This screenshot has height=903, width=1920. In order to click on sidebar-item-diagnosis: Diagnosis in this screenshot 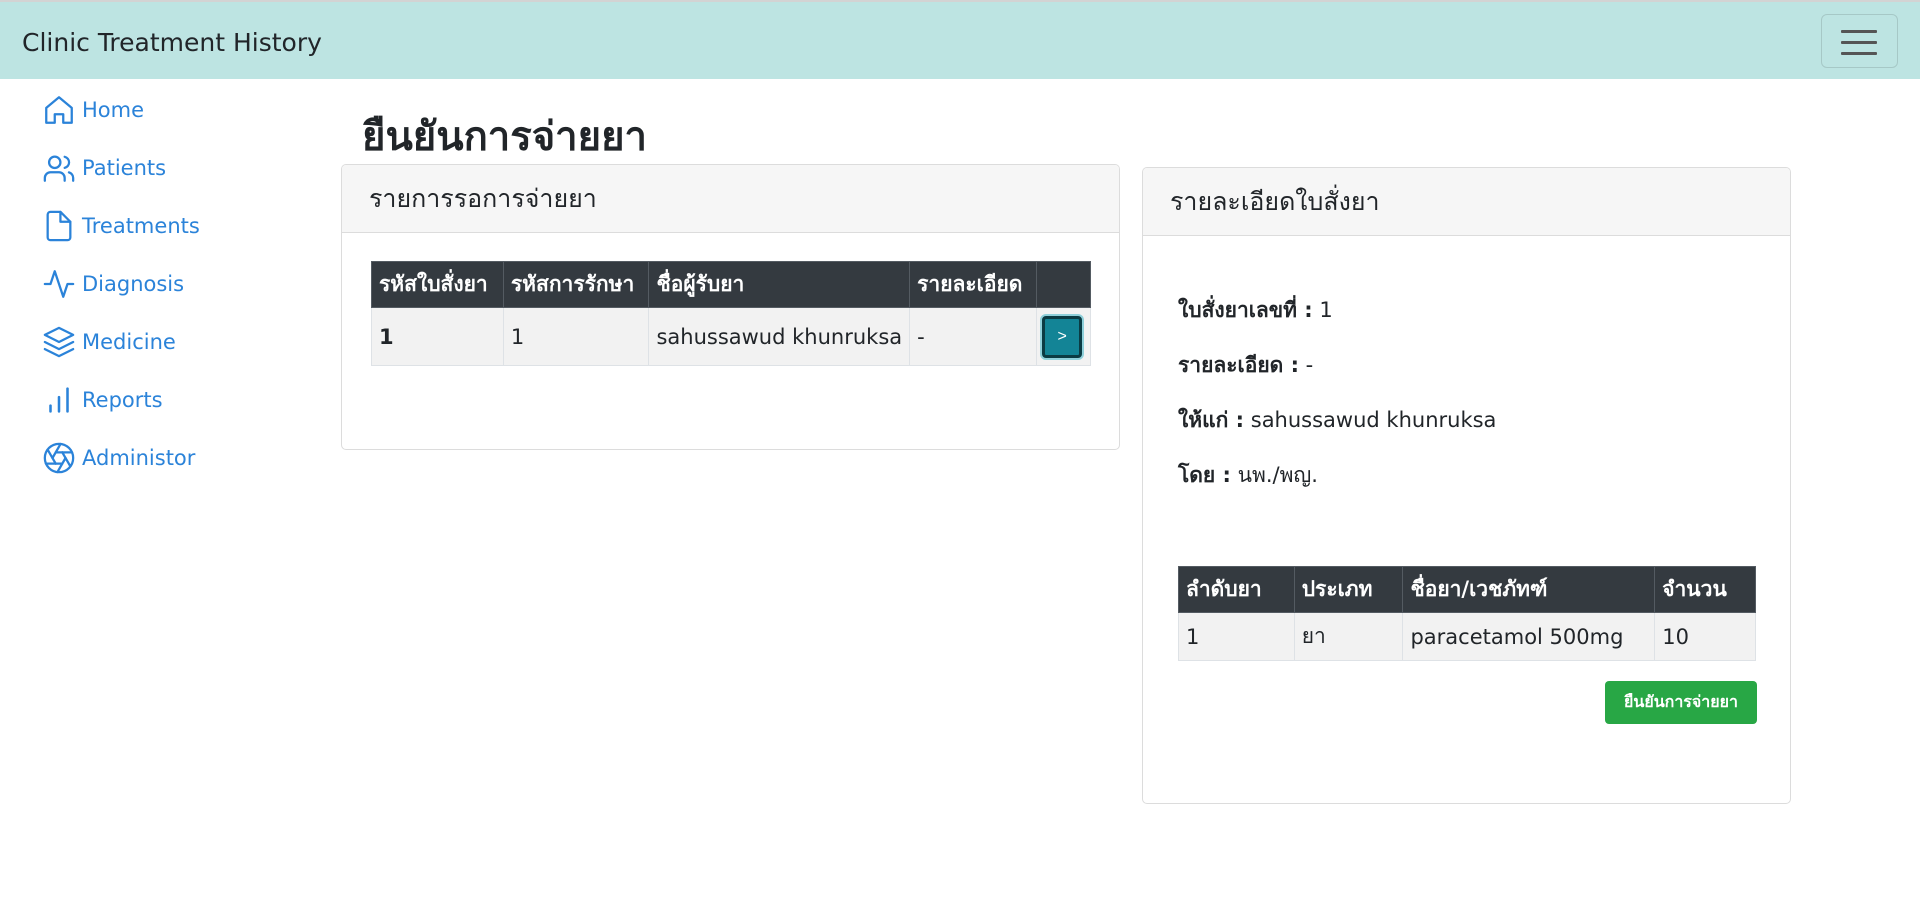, I will do `click(113, 284)`.